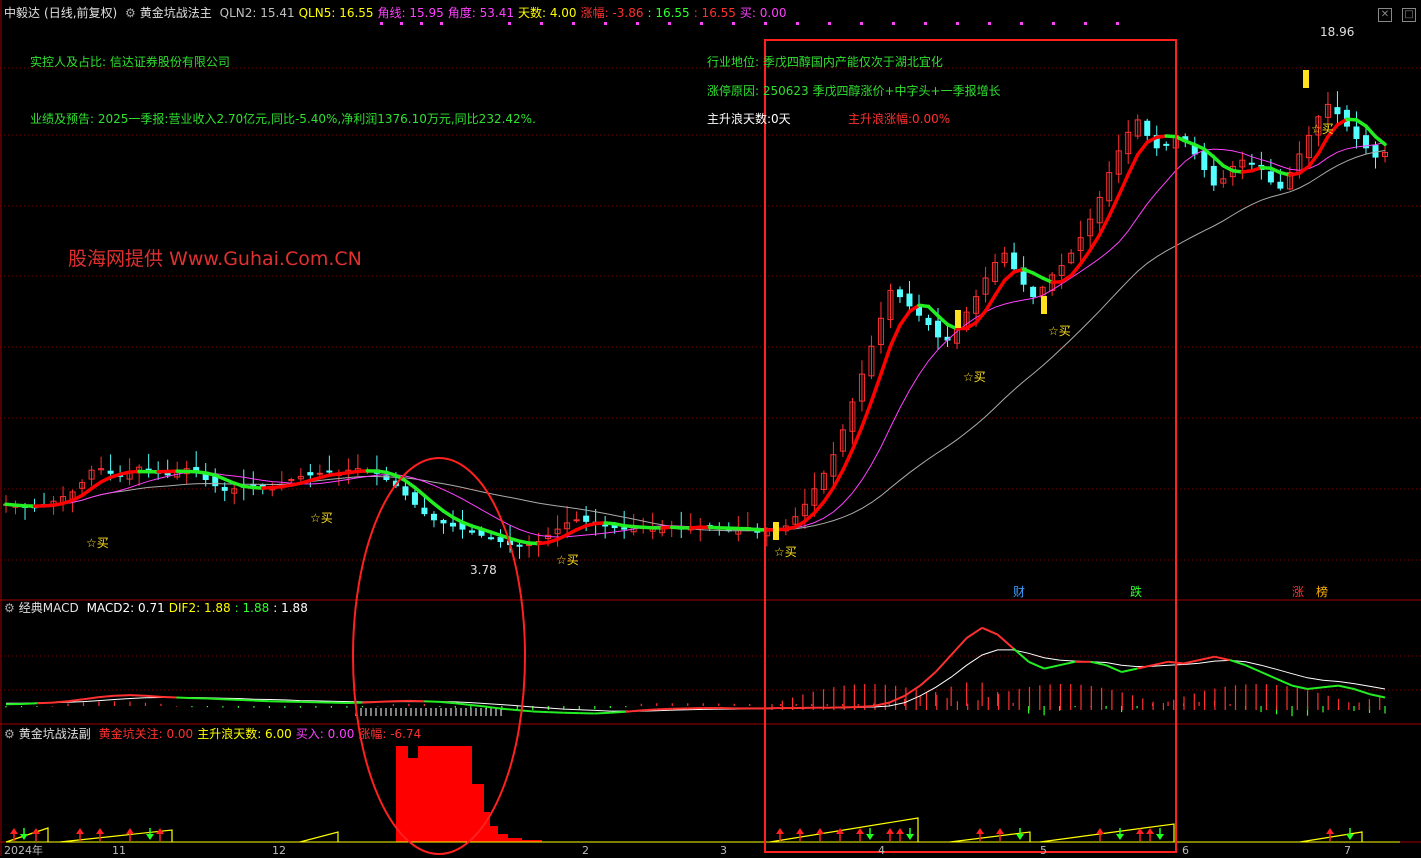 This screenshot has width=1421, height=858. Describe the element at coordinates (22, 13) in the screenshot. I see `stock-title: 中毅达` at that location.